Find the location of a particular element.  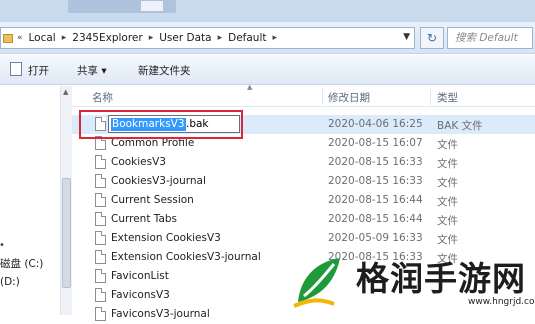

file-name: Current Session is located at coordinates (152, 200).